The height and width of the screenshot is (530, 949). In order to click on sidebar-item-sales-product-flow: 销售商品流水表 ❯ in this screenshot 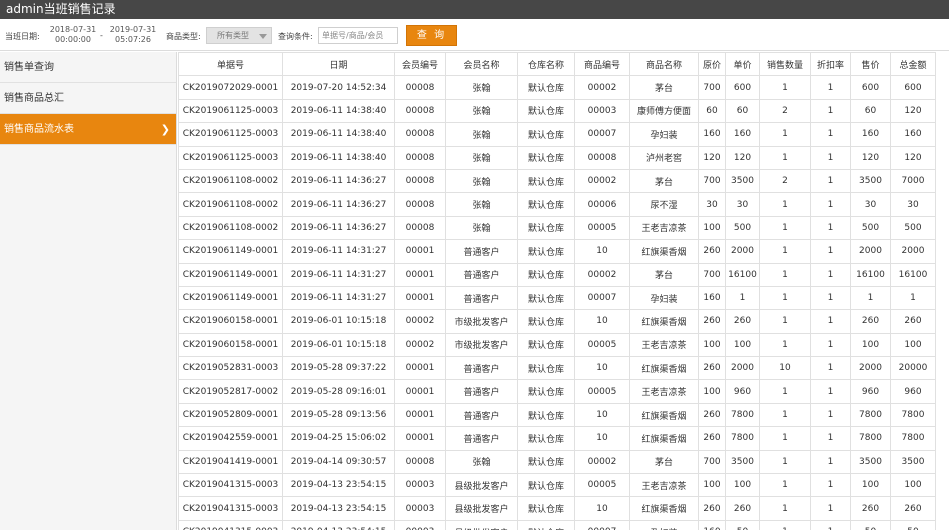, I will do `click(88, 129)`.